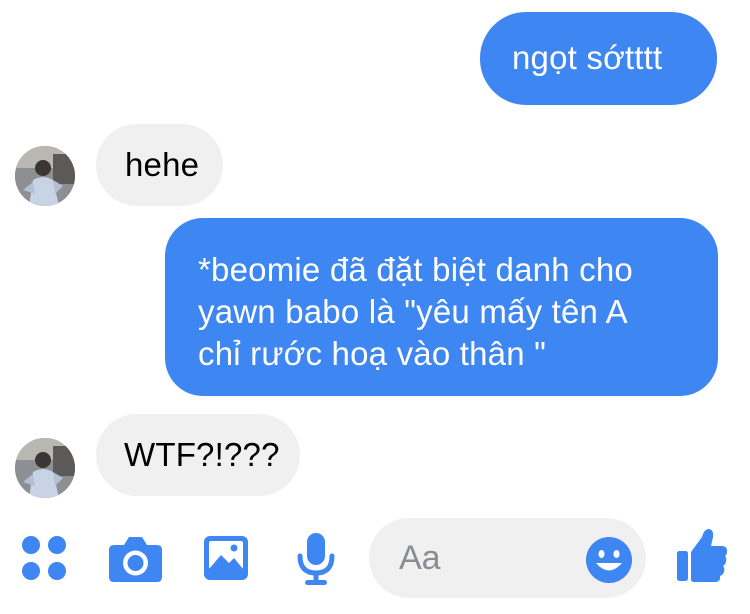 This screenshot has width=750, height=614. What do you see at coordinates (135, 558) in the screenshot?
I see `camera-icon` at bounding box center [135, 558].